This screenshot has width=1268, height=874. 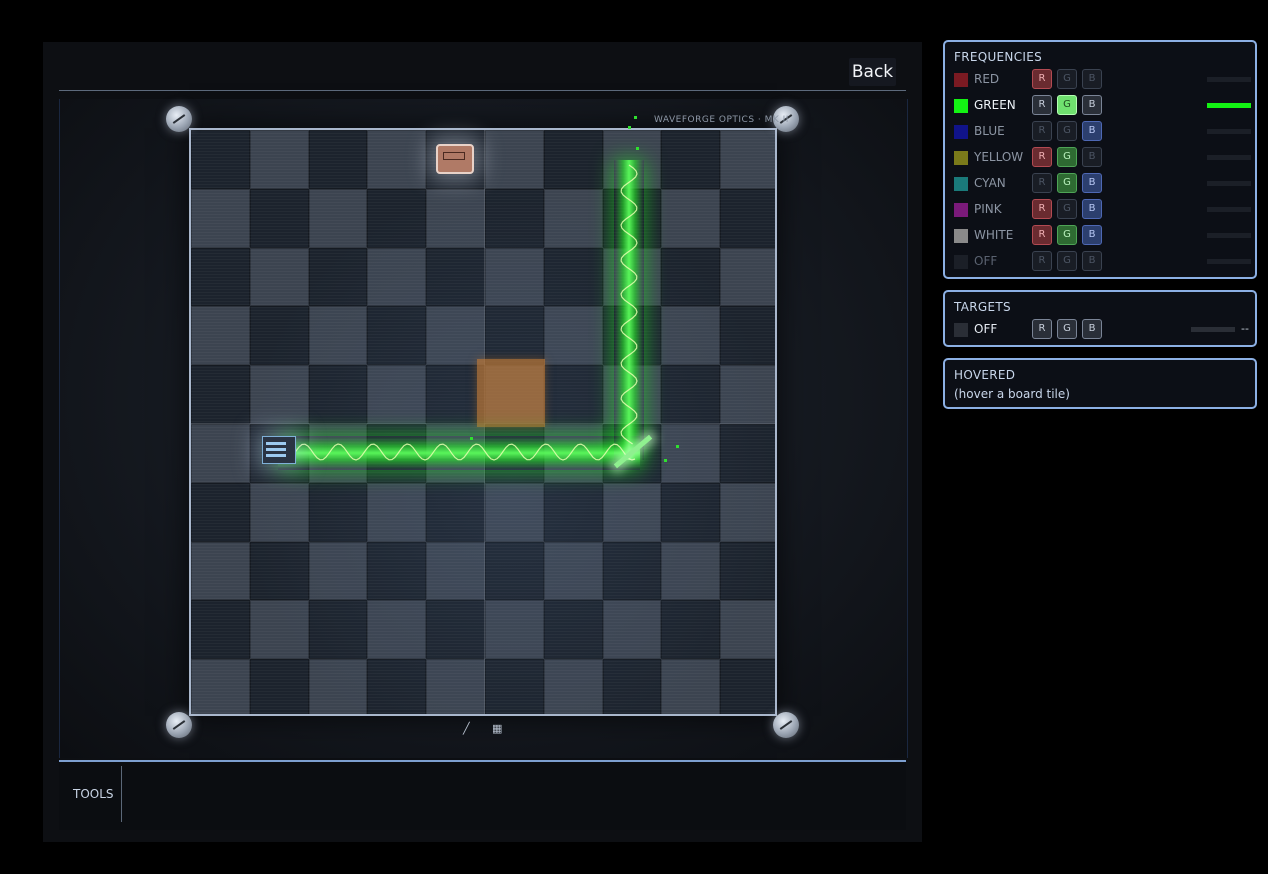 What do you see at coordinates (988, 209) in the screenshot?
I see `frequency-name: PINK` at bounding box center [988, 209].